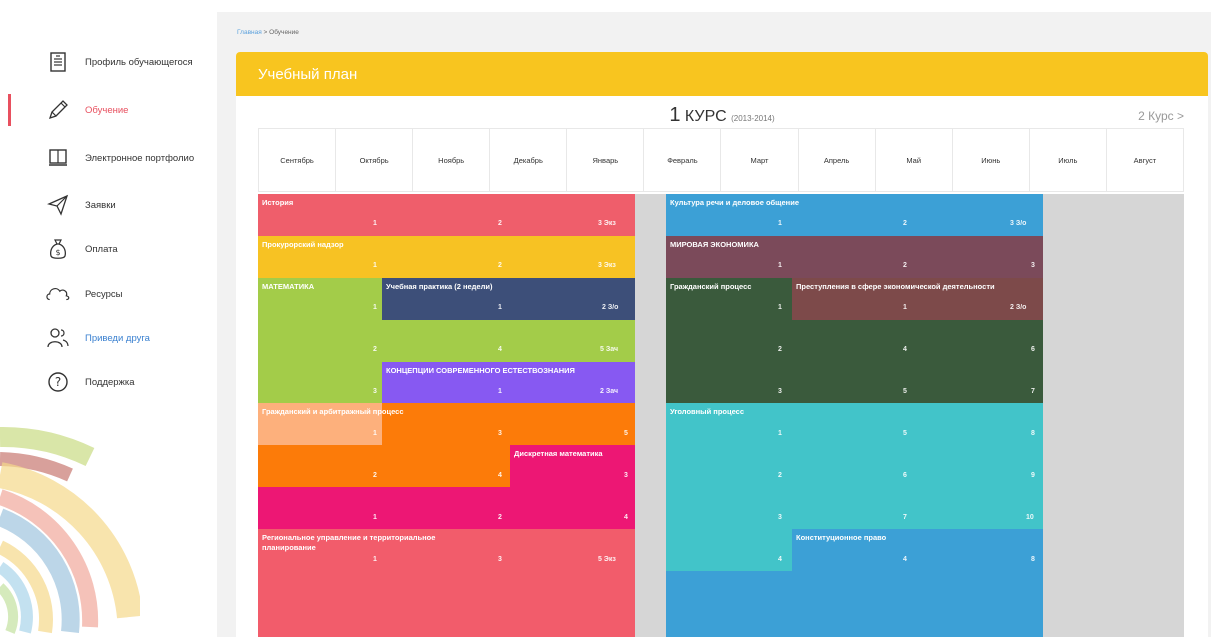 The width and height of the screenshot is (1211, 637). I want to click on breadcrumb-home-link: Главная, so click(249, 32).